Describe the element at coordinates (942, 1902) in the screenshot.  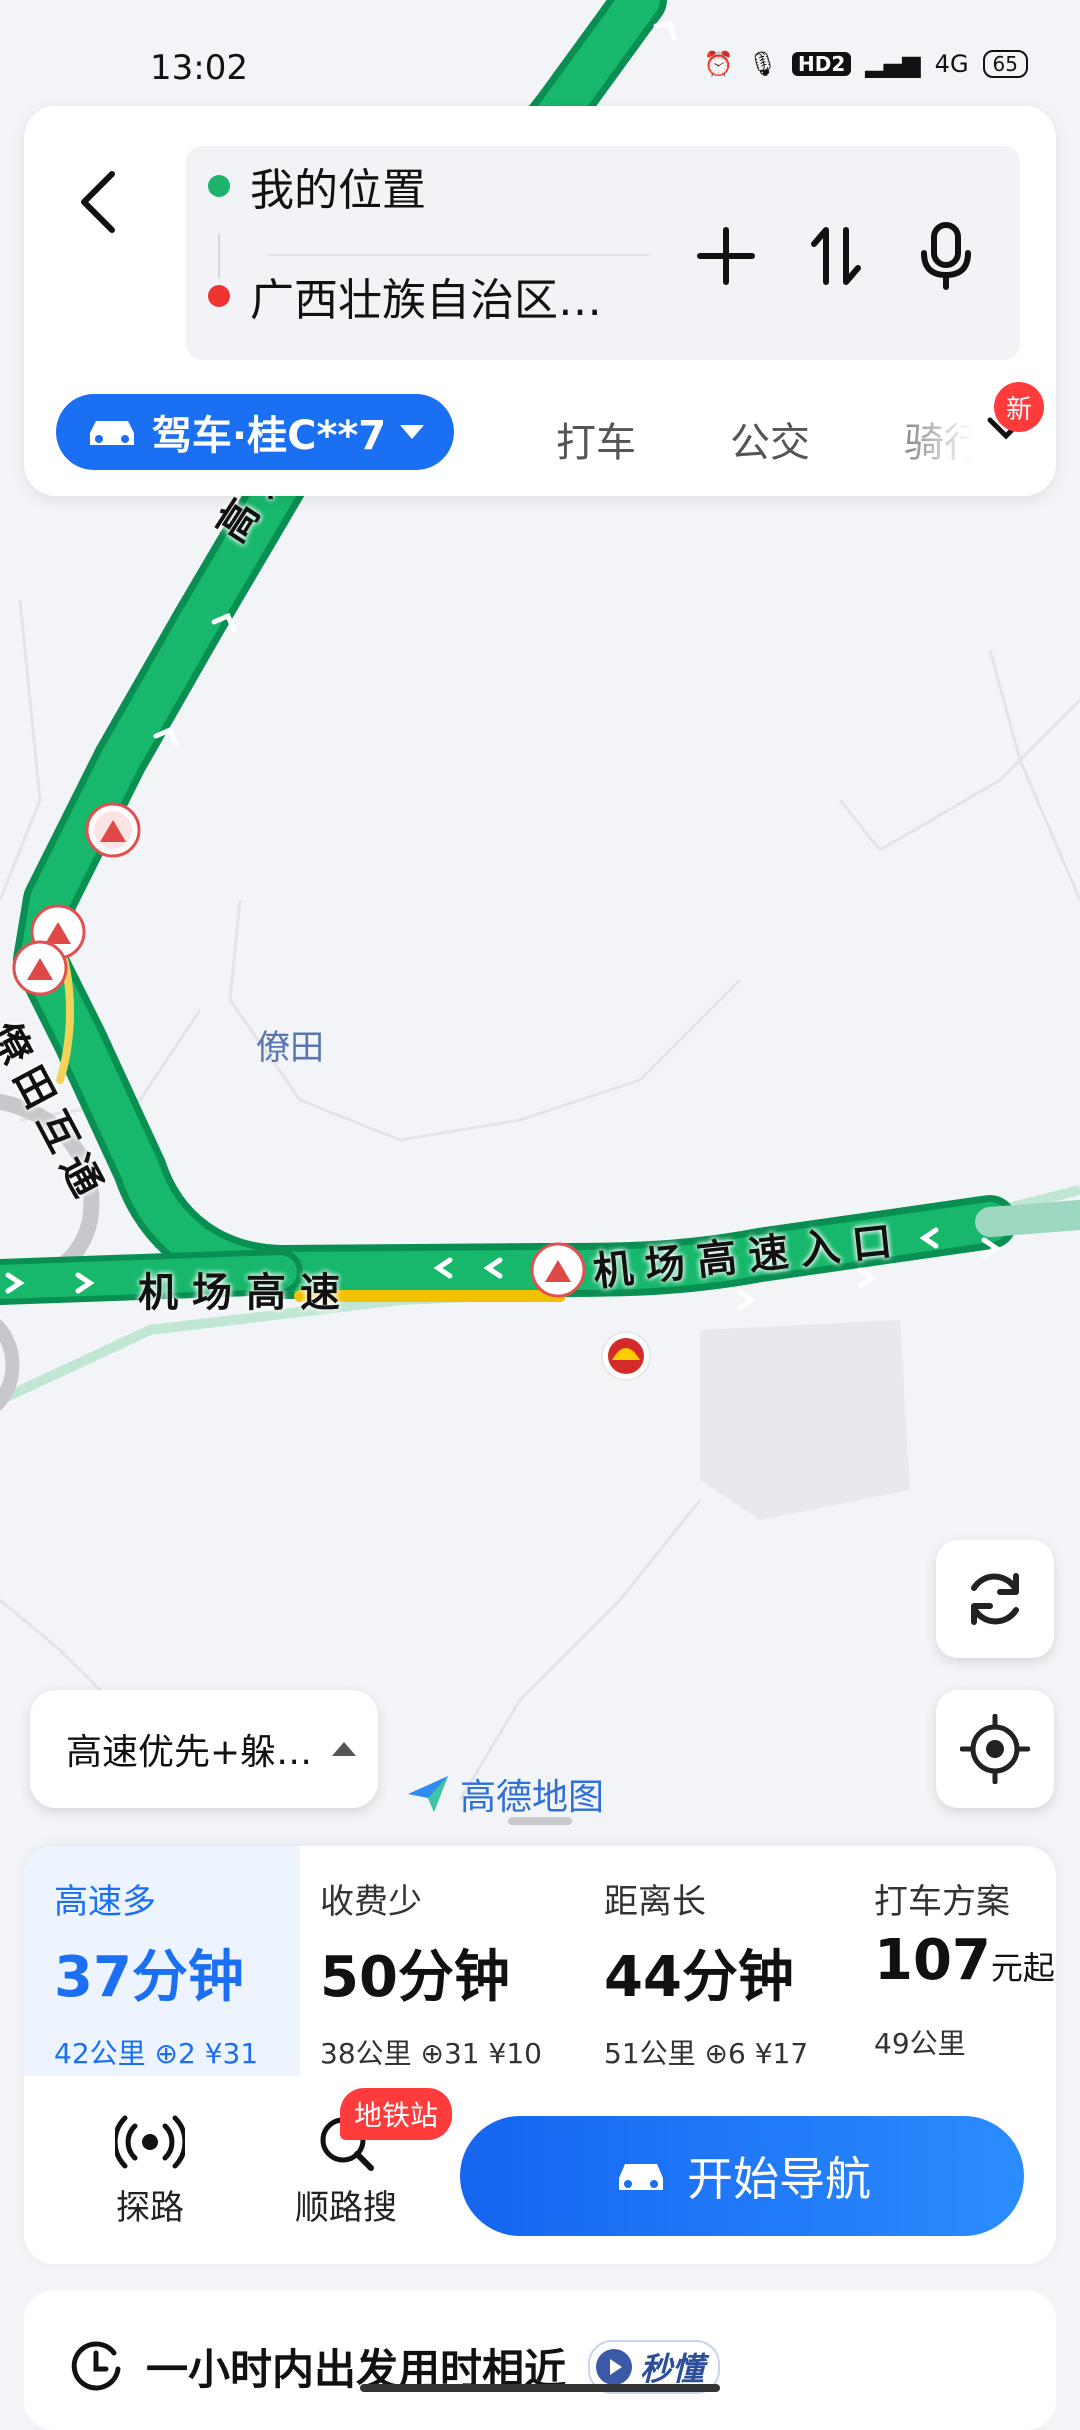
I see `taxi-option-title: 打车方案` at that location.